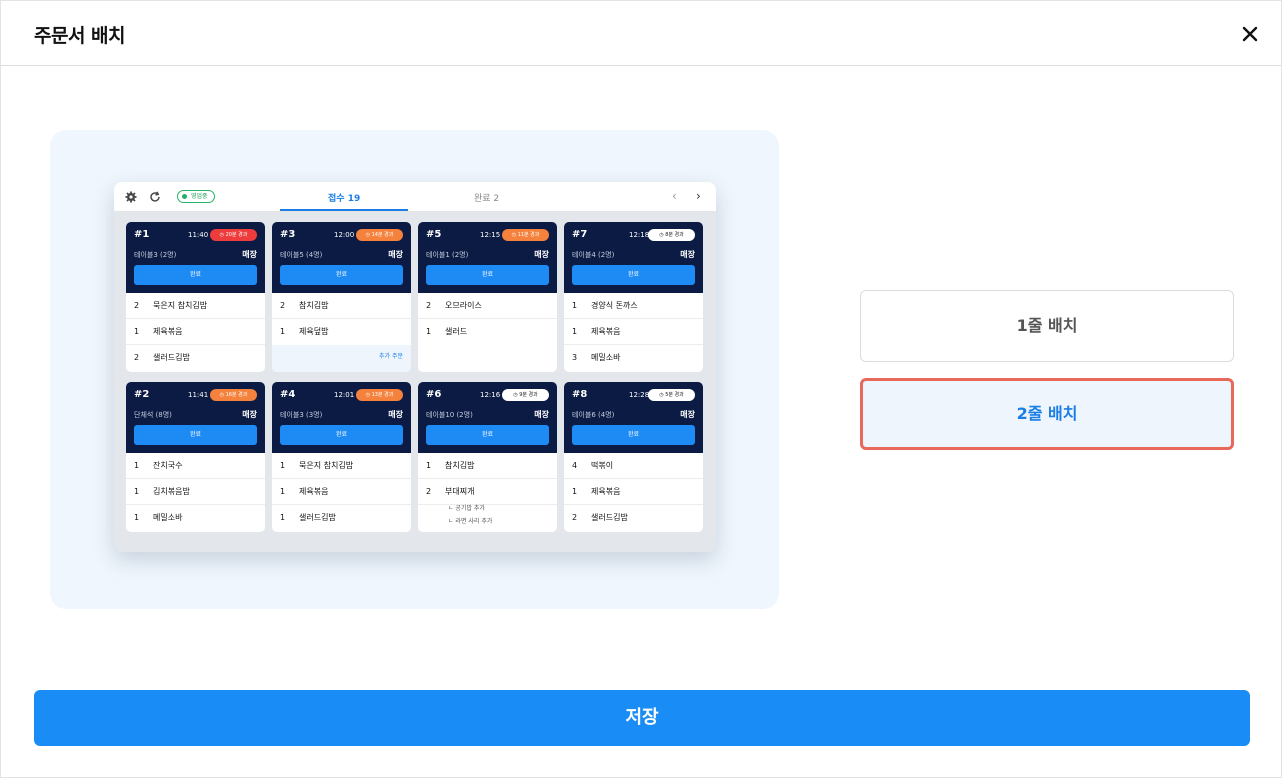 This screenshot has width=1282, height=778. What do you see at coordinates (641, 33) in the screenshot?
I see `modal-header: 주문서 배치` at bounding box center [641, 33].